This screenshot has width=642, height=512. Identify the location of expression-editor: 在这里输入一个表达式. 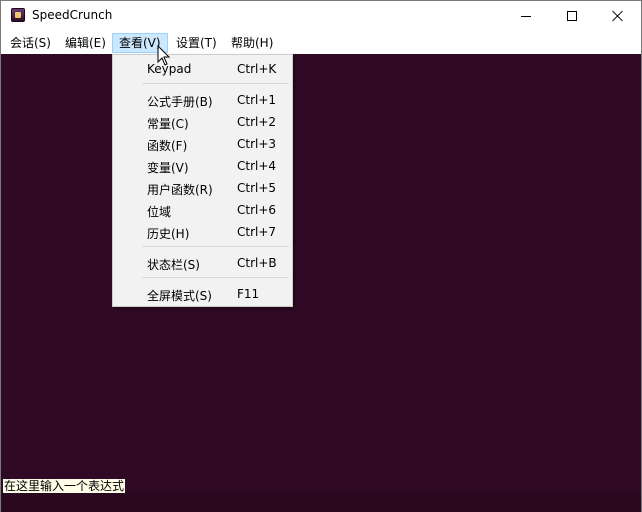
(321, 495).